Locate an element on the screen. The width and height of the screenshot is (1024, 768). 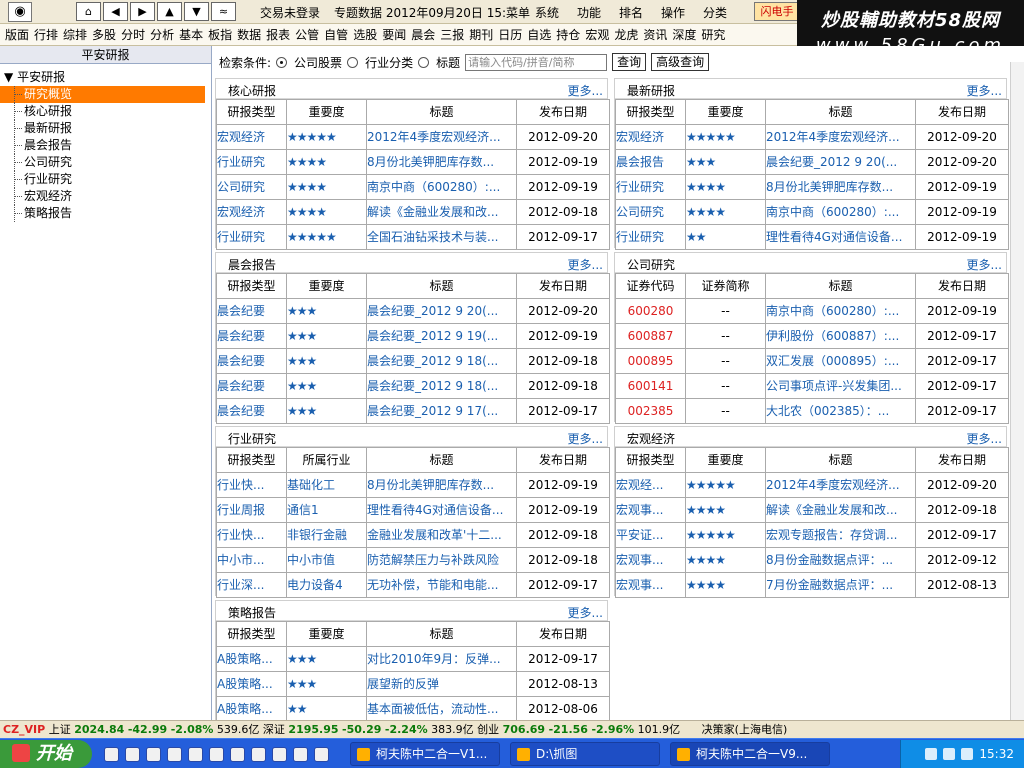
sidebar-item-latest: 最新研报 is located at coordinates (105, 128).